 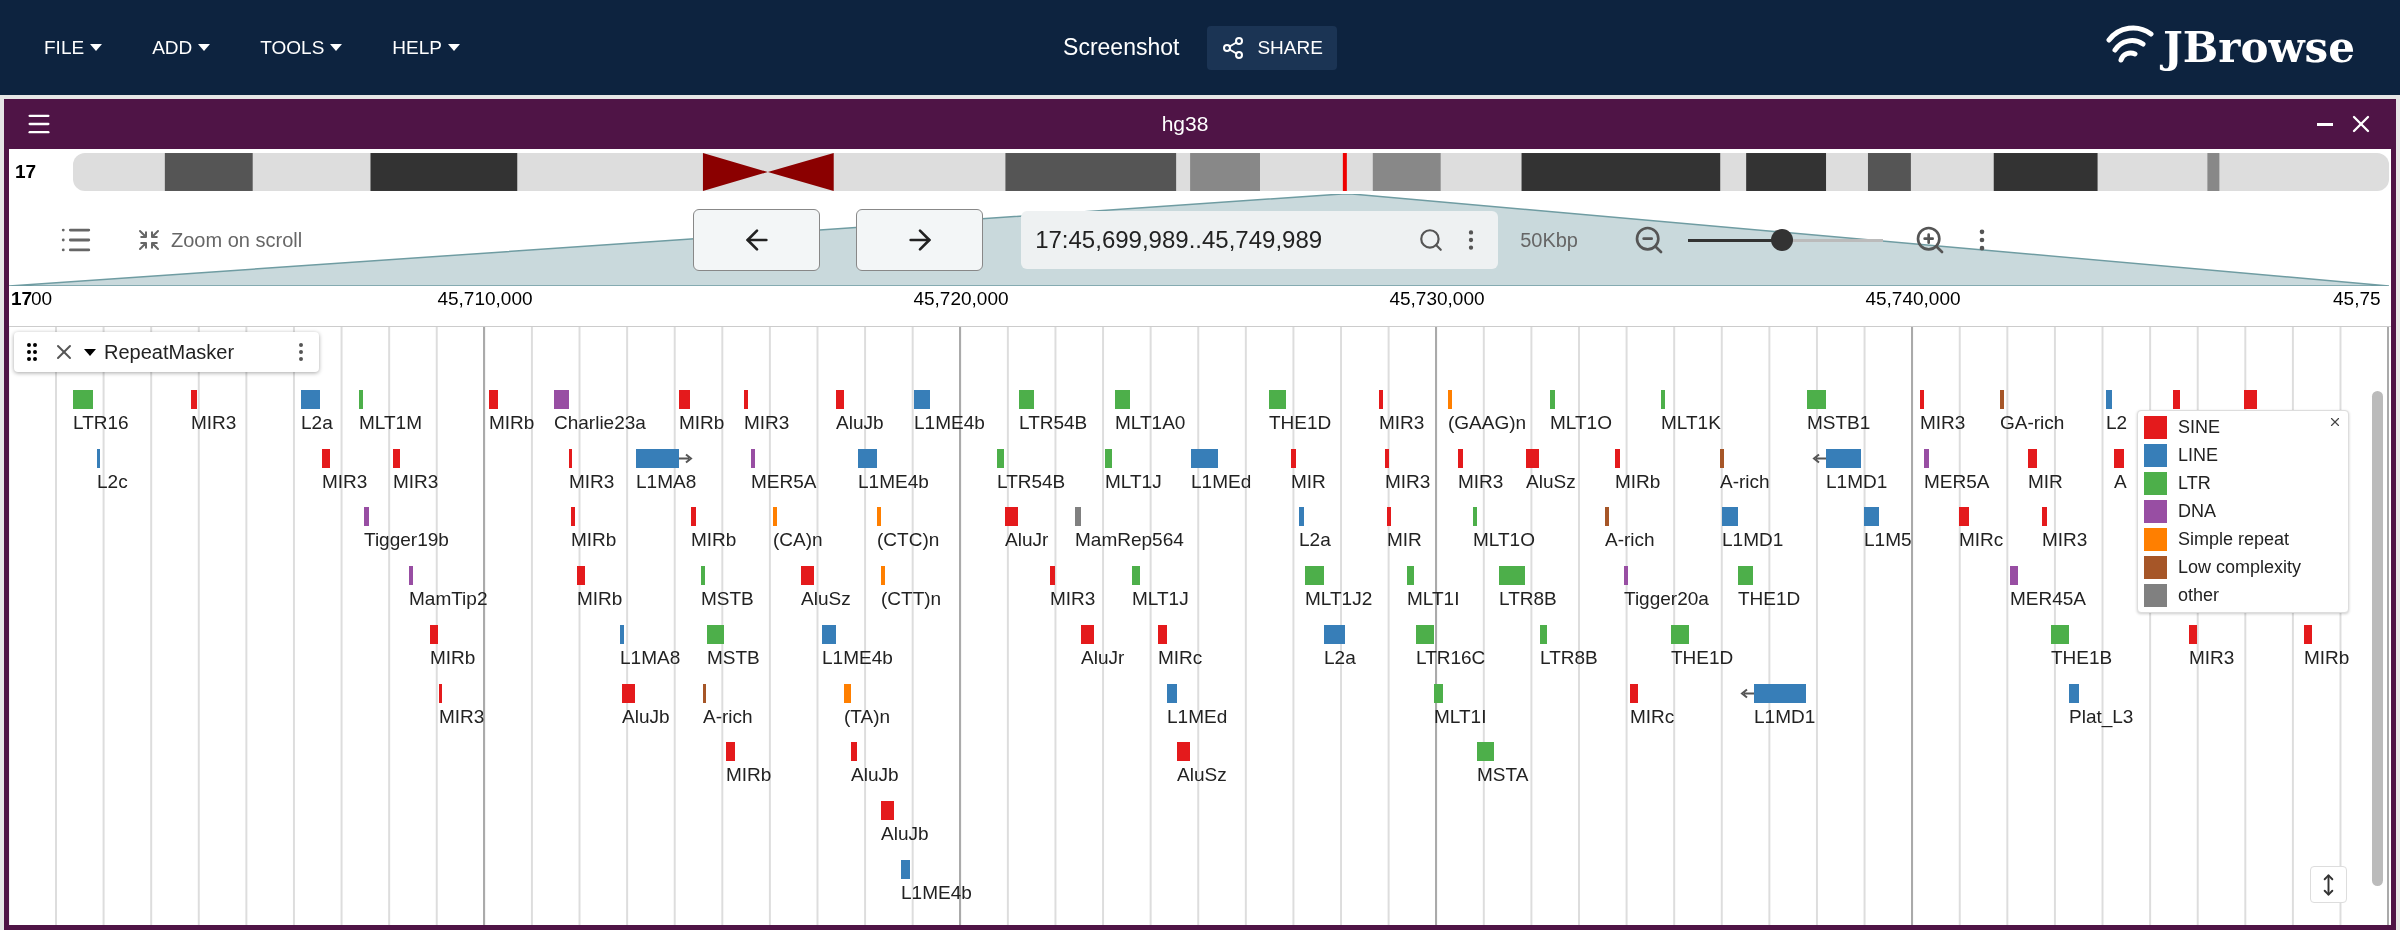 I want to click on feature-label: (GAAG)n, so click(x=1487, y=423).